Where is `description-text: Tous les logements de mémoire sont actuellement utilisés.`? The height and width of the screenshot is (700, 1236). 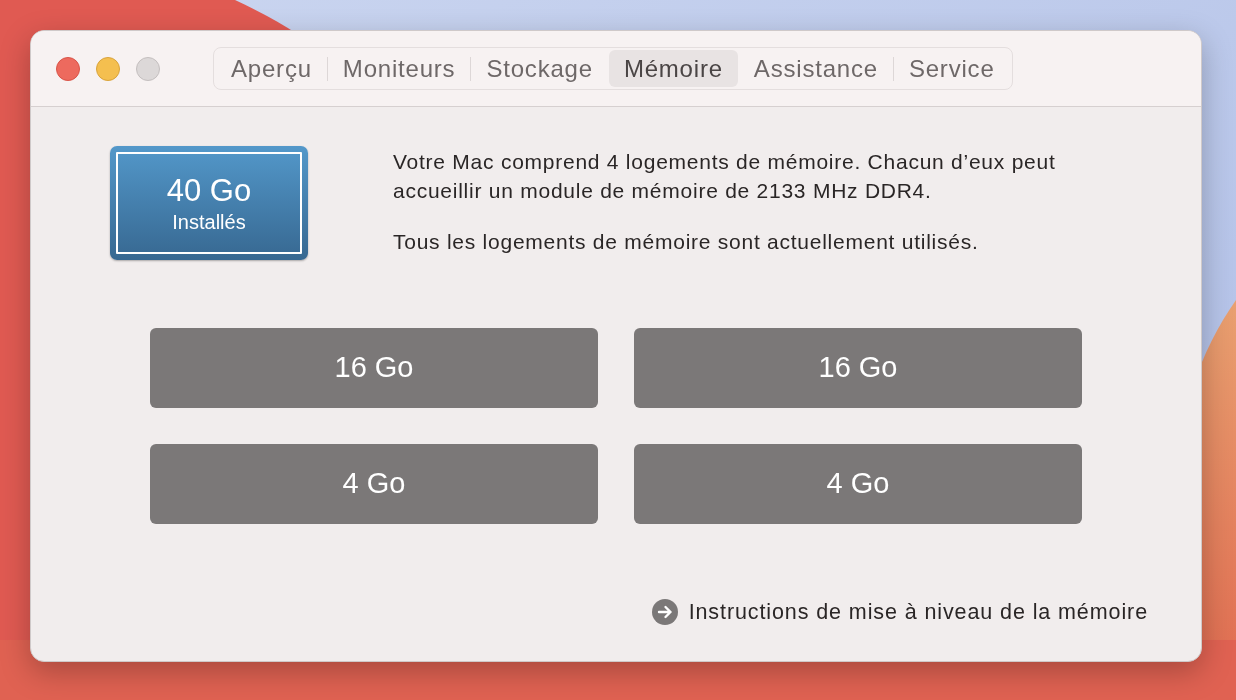 description-text: Tous les logements de mémoire sont actuellement utilisés. is located at coordinates (686, 242).